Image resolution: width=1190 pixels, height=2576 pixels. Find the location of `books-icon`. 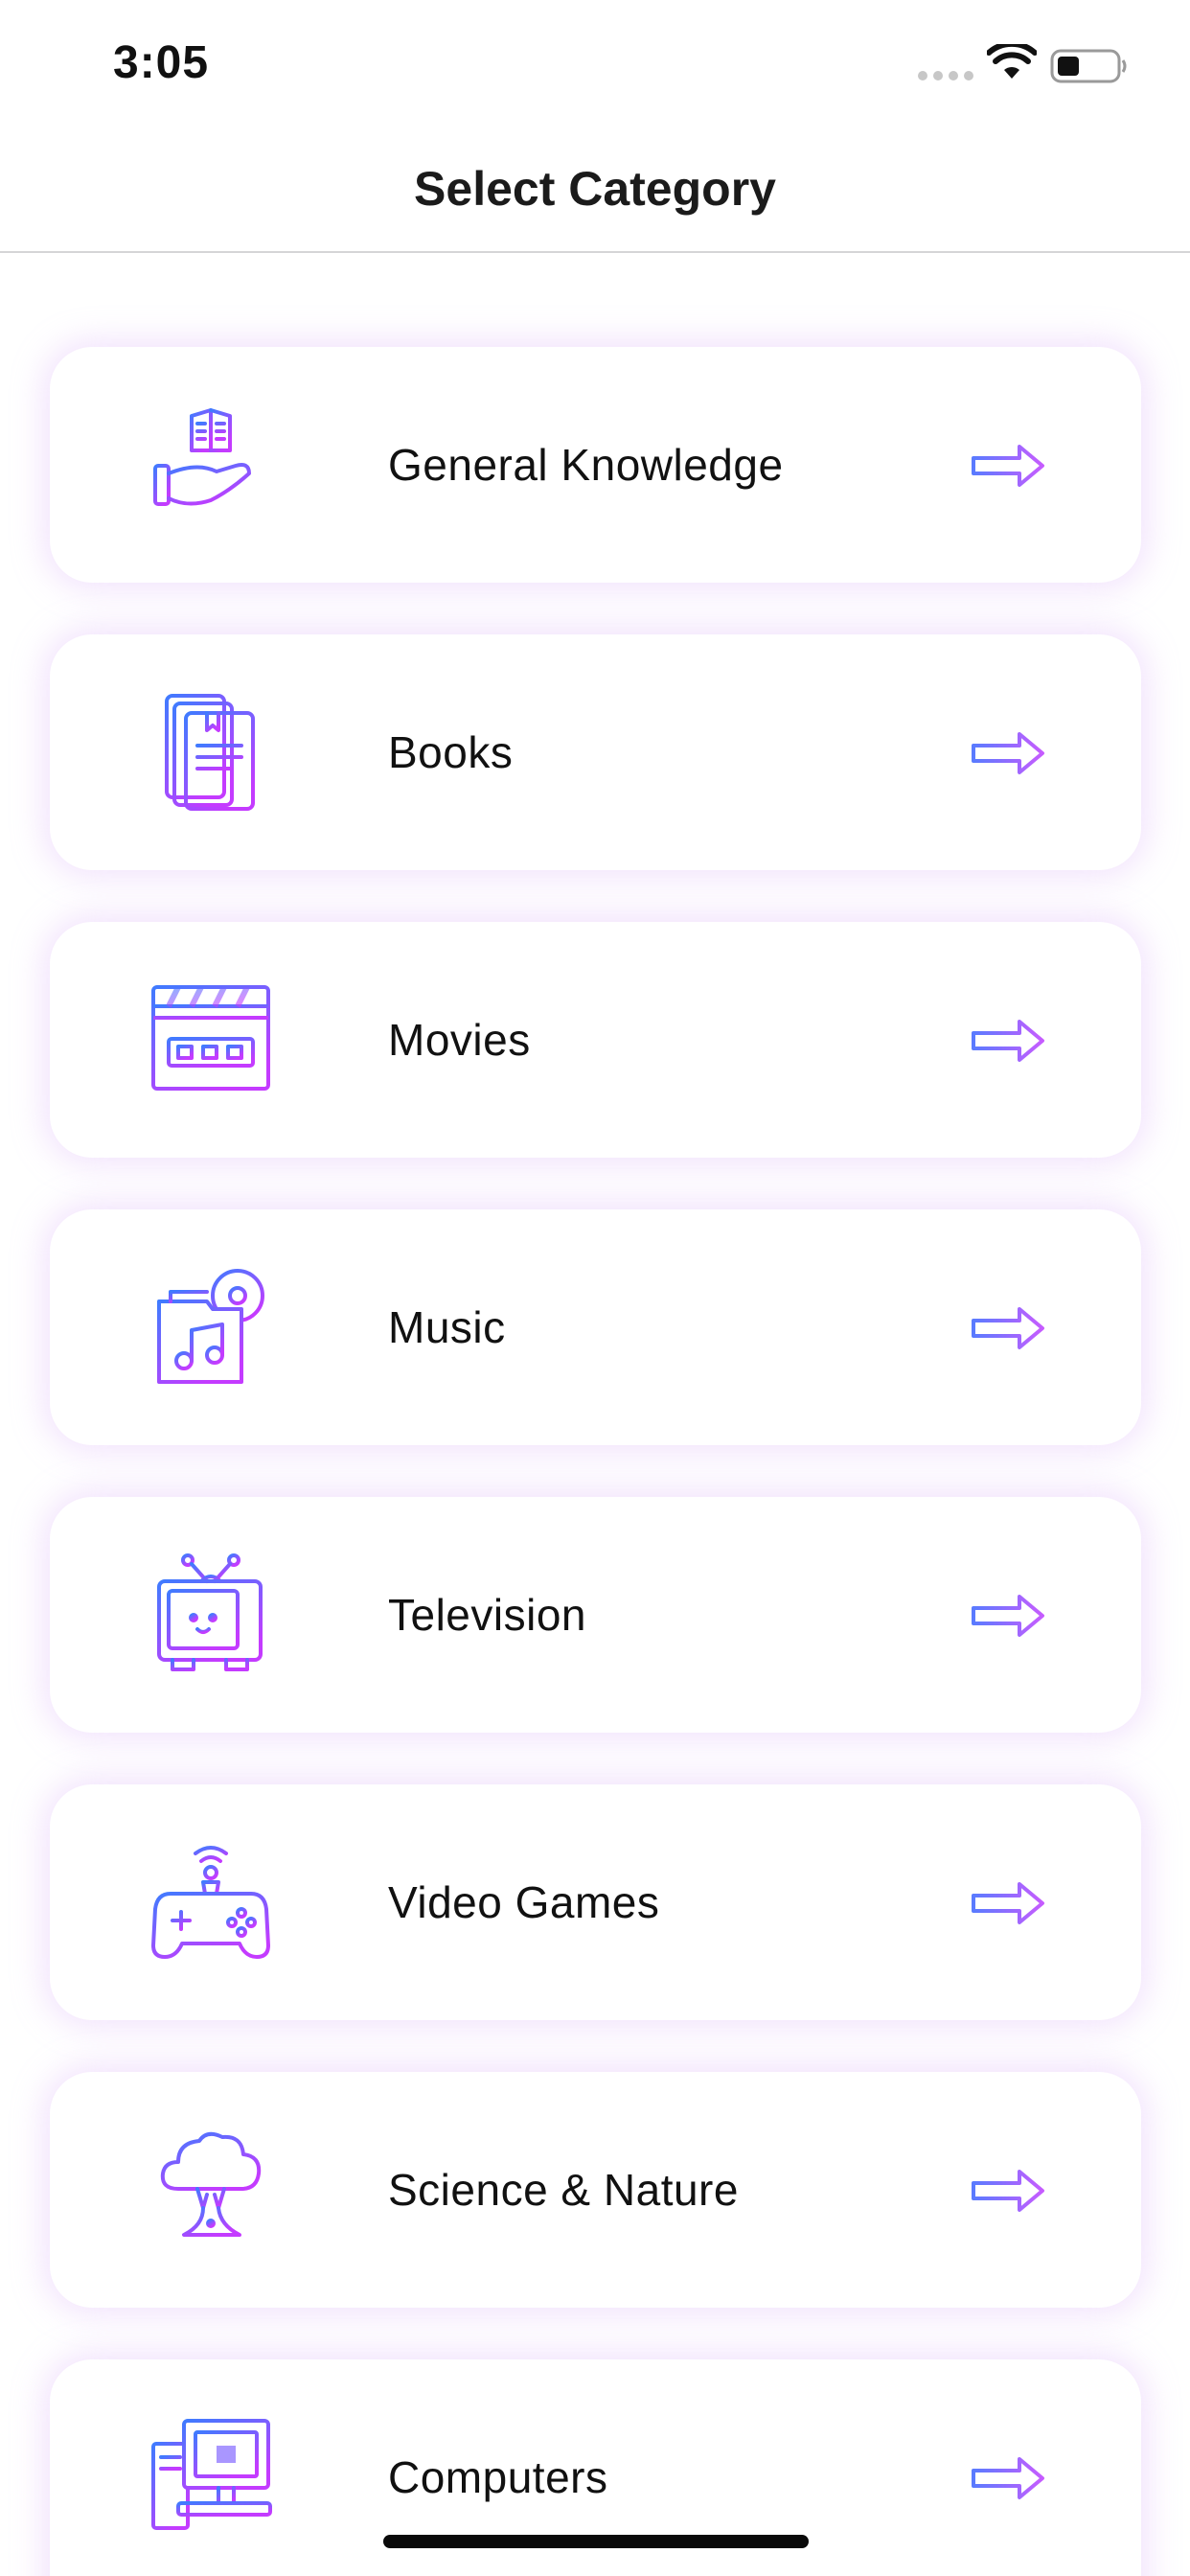

books-icon is located at coordinates (210, 752).